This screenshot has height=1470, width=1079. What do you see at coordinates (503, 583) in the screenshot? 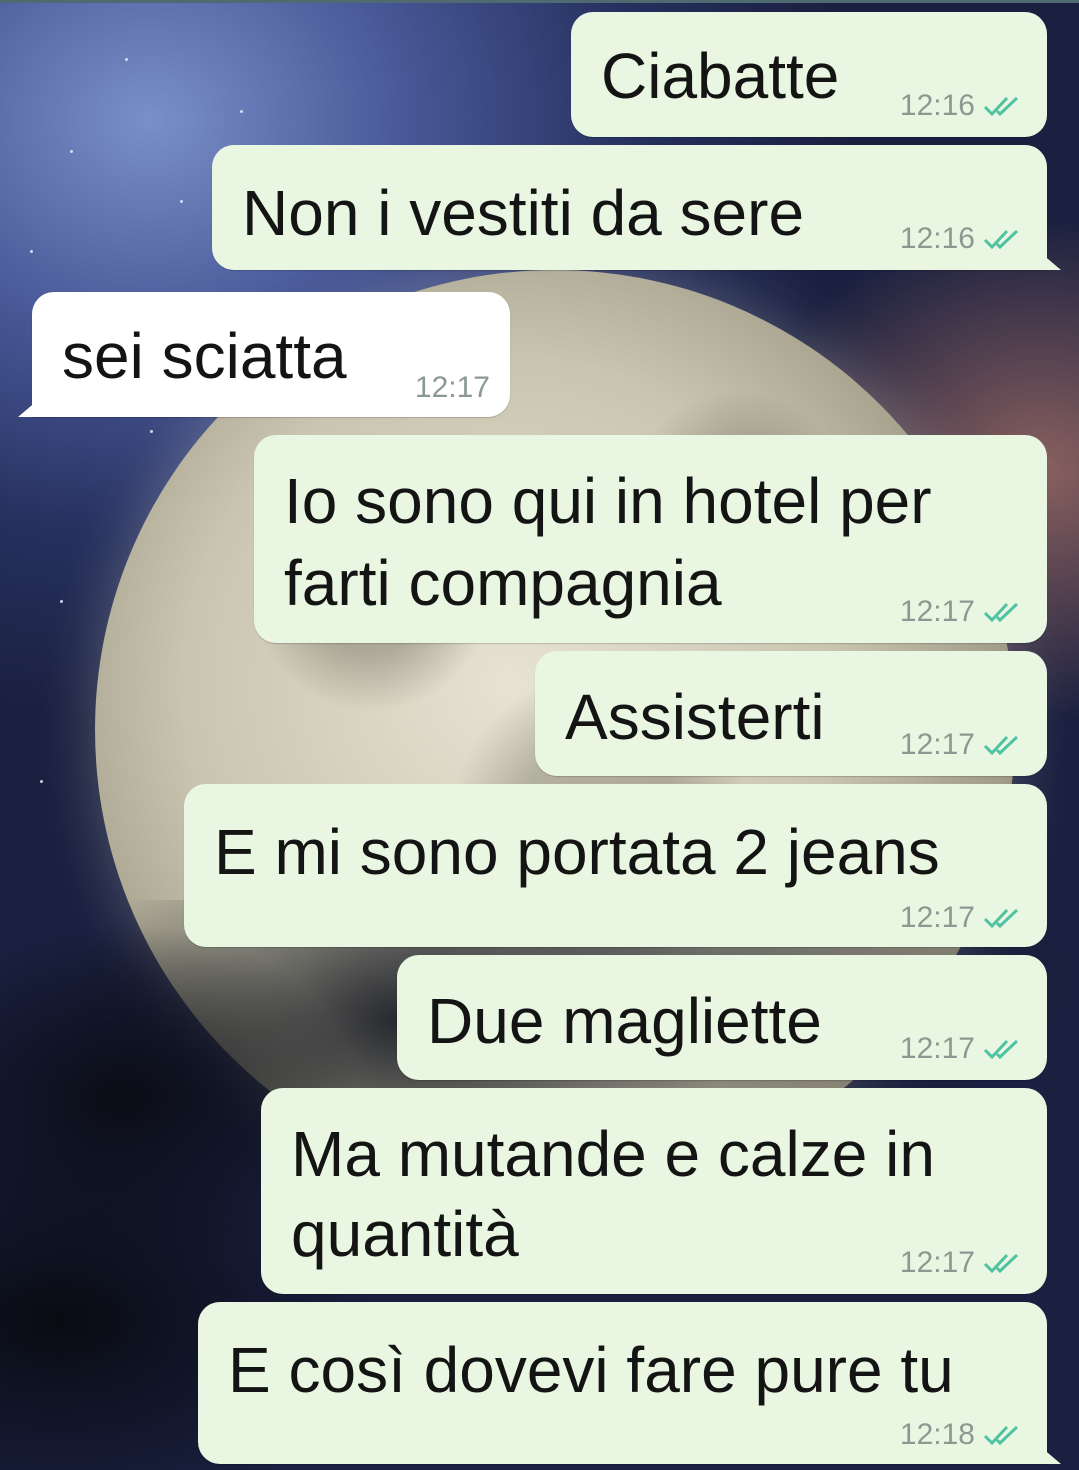
I see `message-text-line2: farti compagnia` at bounding box center [503, 583].